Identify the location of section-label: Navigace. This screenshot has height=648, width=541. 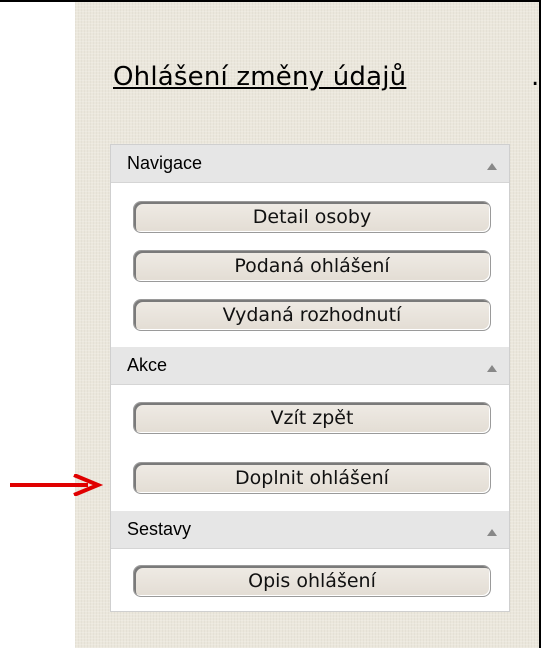
(165, 163).